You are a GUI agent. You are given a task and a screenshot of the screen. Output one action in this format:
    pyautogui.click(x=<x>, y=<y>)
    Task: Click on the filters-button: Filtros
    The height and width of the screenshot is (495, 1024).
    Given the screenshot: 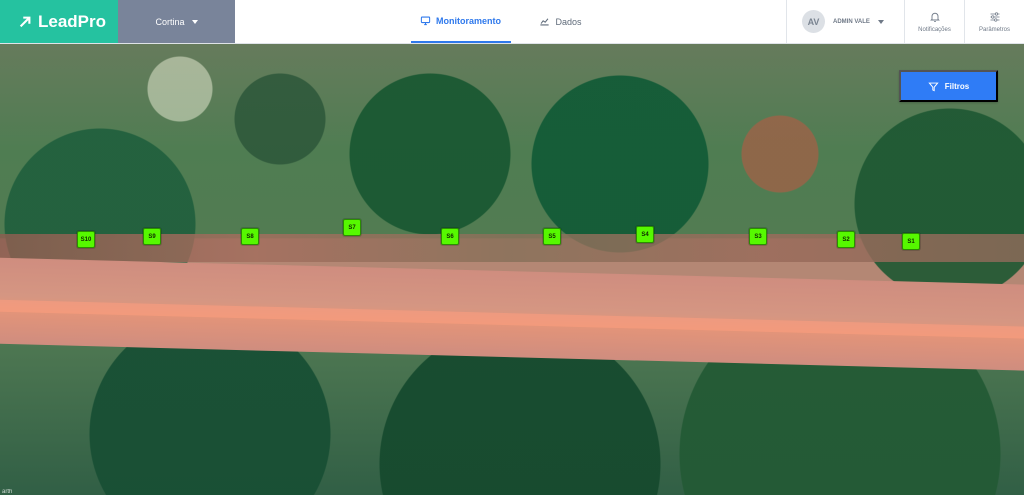 What is the action you would take?
    pyautogui.click(x=948, y=86)
    